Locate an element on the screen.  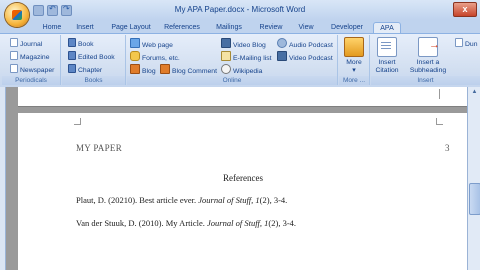
video-blog-button: Video Blog is located at coordinates (243, 43).